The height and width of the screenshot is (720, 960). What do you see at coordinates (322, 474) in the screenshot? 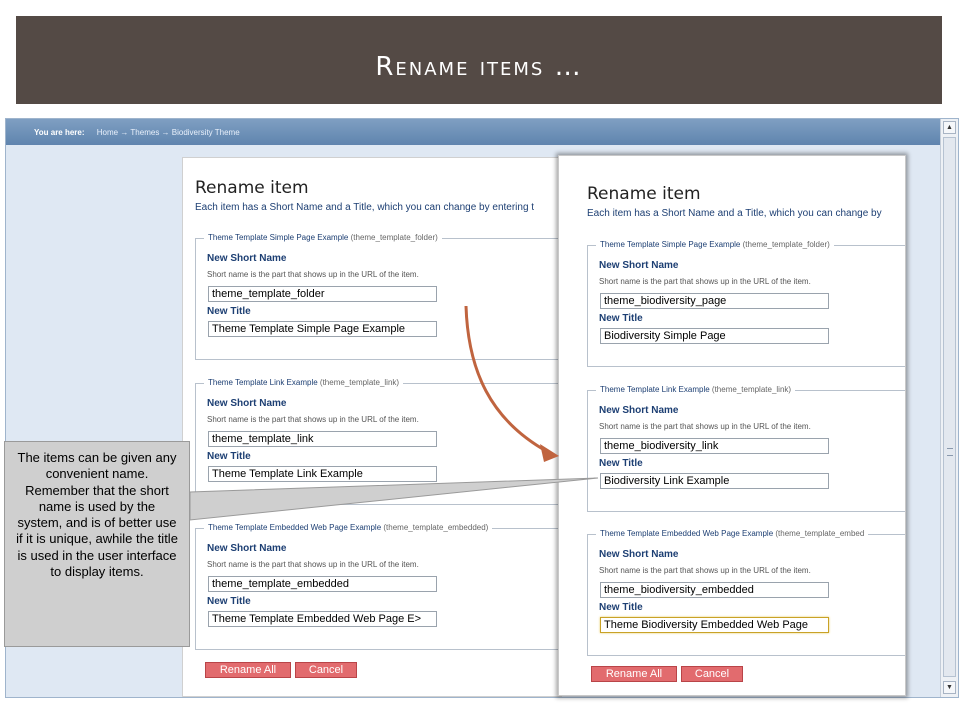
I see `title-input: Theme Template Link Example` at bounding box center [322, 474].